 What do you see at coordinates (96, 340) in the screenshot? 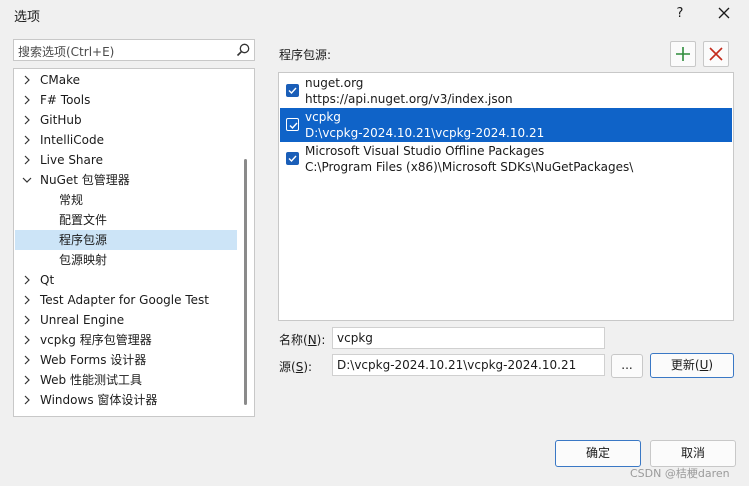
I see `tree-item-label: vcpkg 程序包管理器` at bounding box center [96, 340].